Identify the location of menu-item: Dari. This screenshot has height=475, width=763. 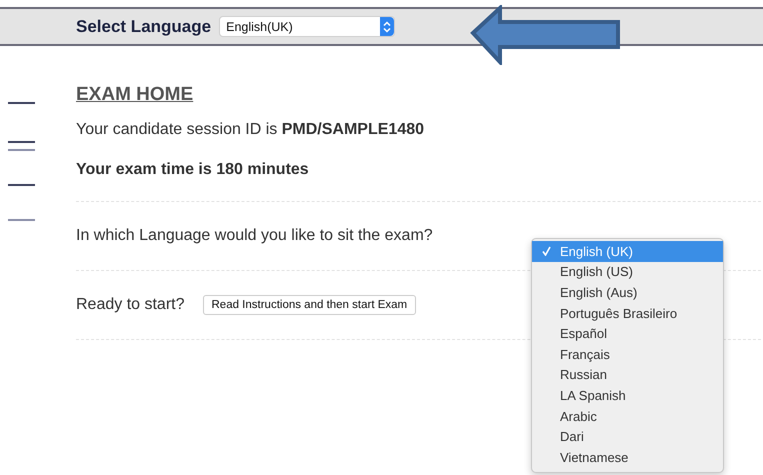
(627, 436).